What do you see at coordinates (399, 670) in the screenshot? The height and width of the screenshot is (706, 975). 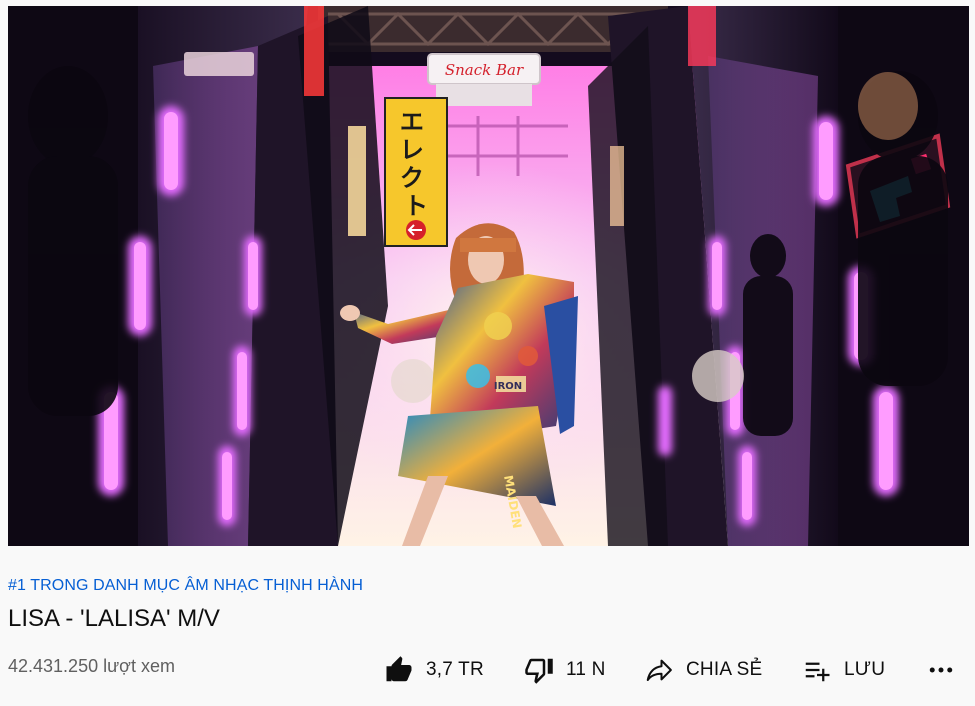 I see `thumb-up-icon` at bounding box center [399, 670].